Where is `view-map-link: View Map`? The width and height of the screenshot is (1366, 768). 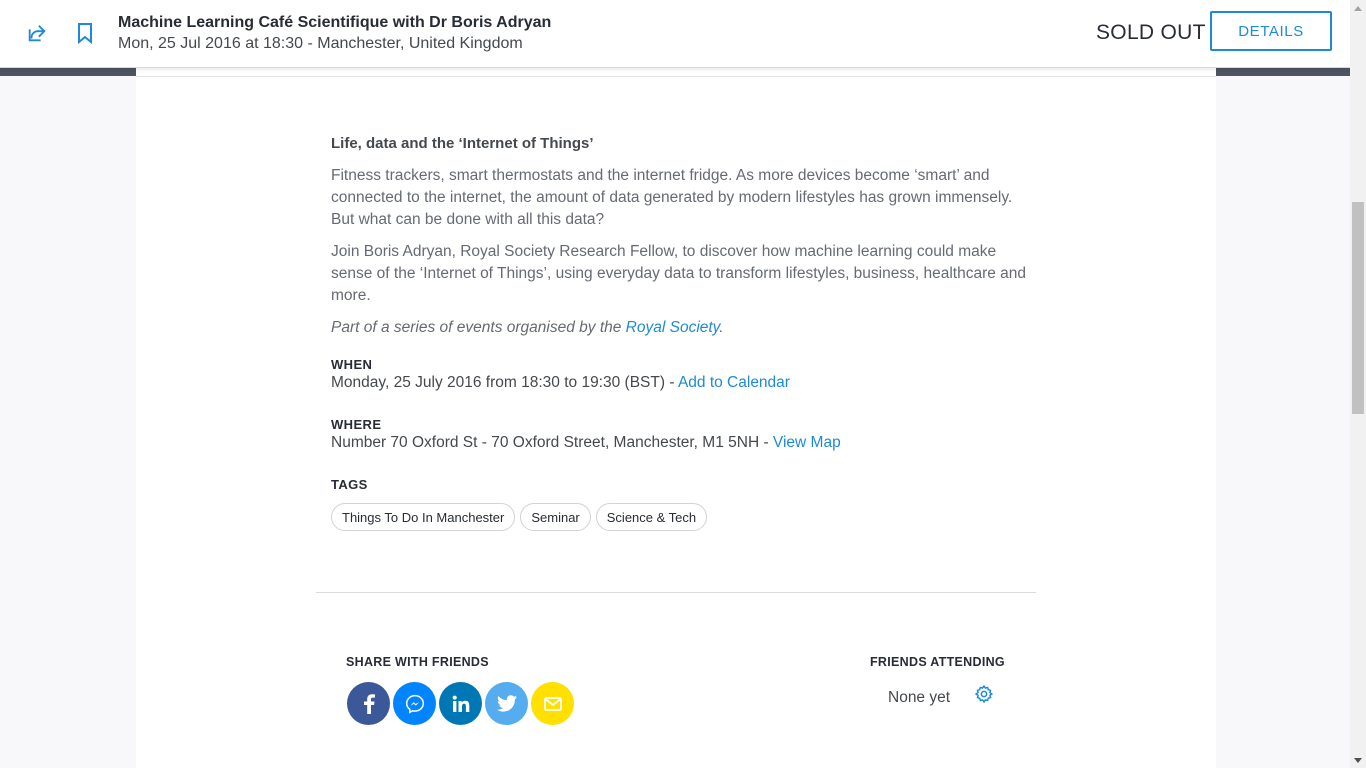
view-map-link: View Map is located at coordinates (807, 442).